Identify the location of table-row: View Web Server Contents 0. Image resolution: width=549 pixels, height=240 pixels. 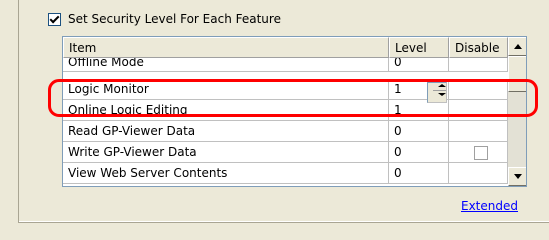
(285, 173).